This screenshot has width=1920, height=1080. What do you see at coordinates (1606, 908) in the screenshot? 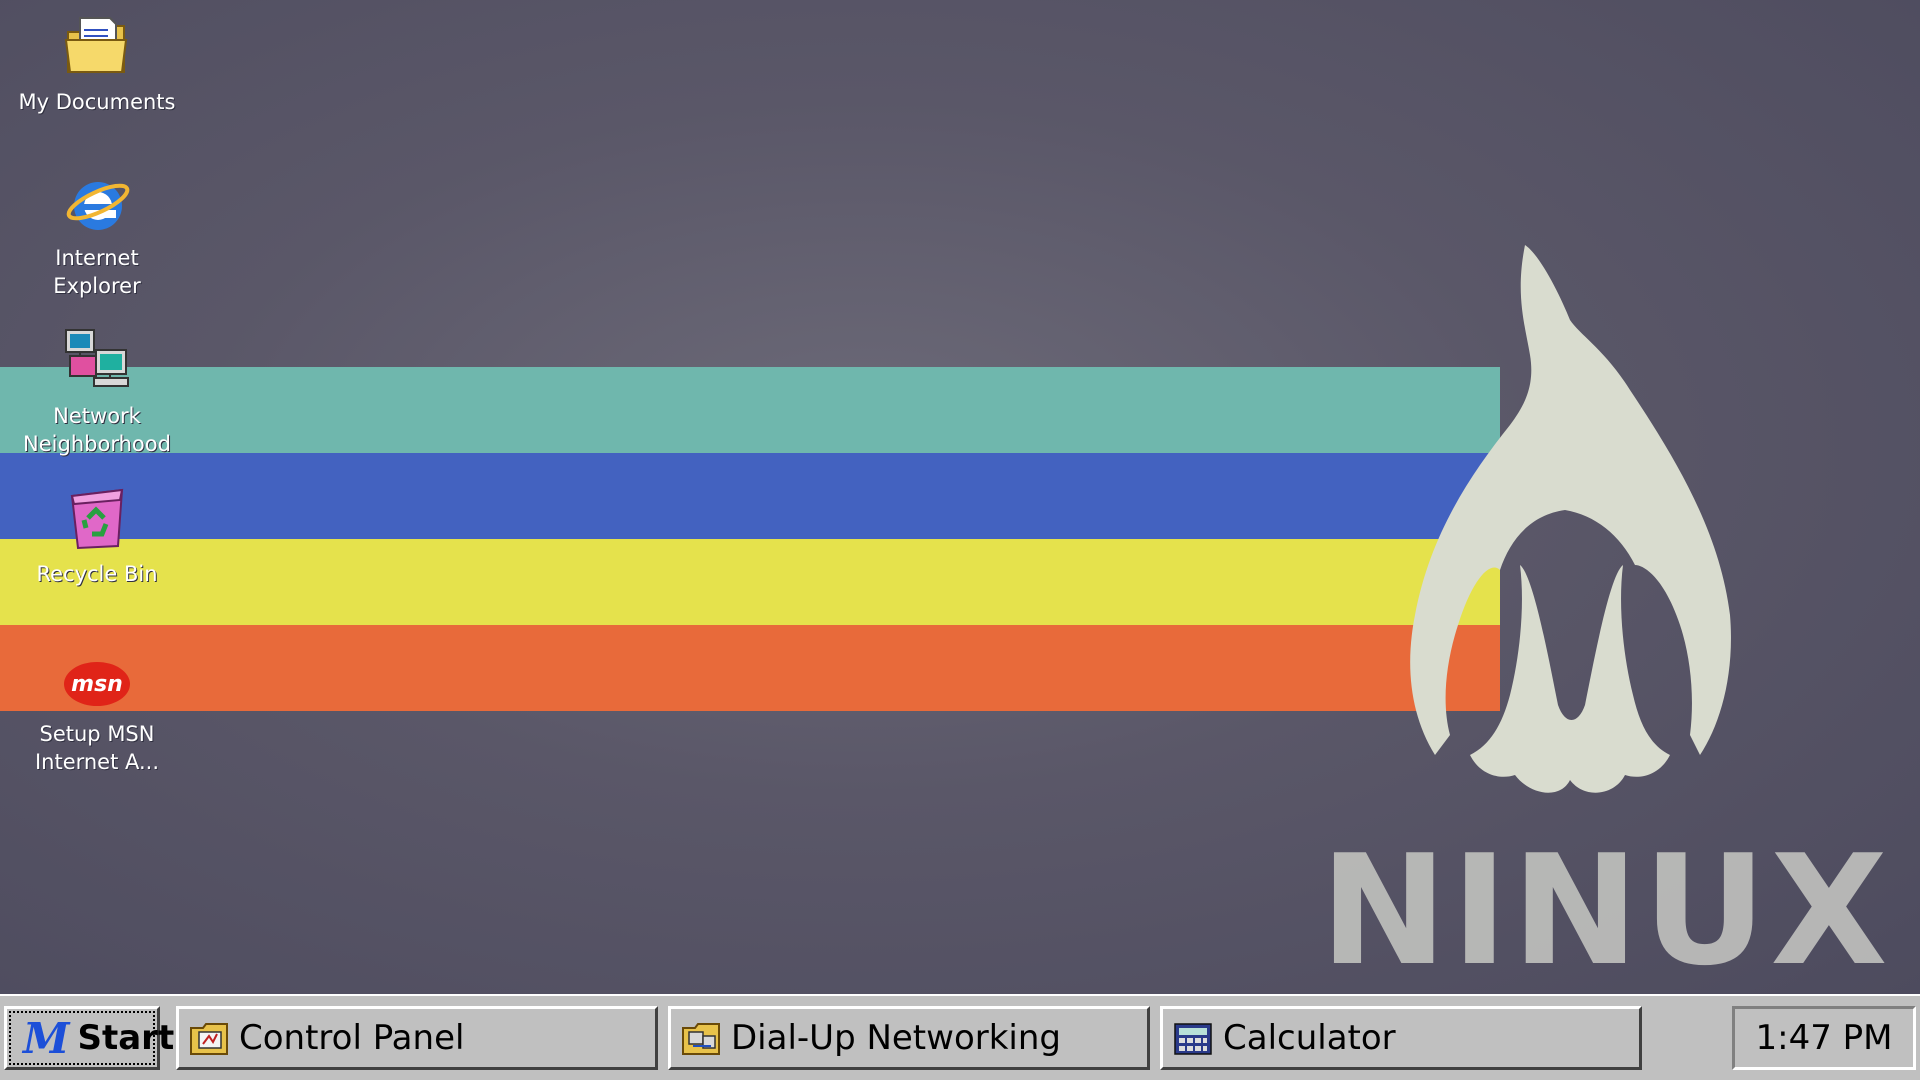
I see `wallpaper-logo-text: NINUX` at bounding box center [1606, 908].